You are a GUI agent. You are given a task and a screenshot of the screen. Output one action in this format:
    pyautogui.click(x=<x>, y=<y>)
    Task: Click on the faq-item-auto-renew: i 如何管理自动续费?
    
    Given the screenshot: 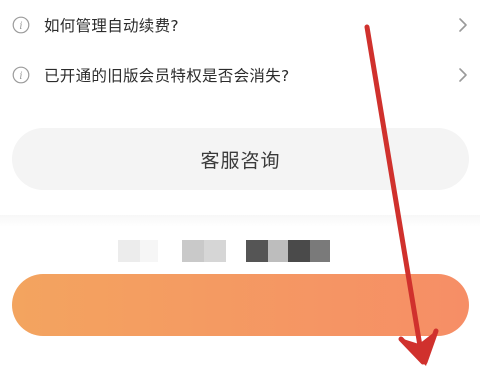 What is the action you would take?
    pyautogui.click(x=240, y=25)
    